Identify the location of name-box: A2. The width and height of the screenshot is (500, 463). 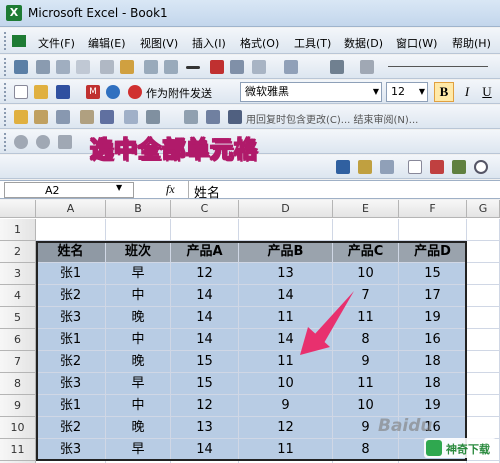
(69, 190).